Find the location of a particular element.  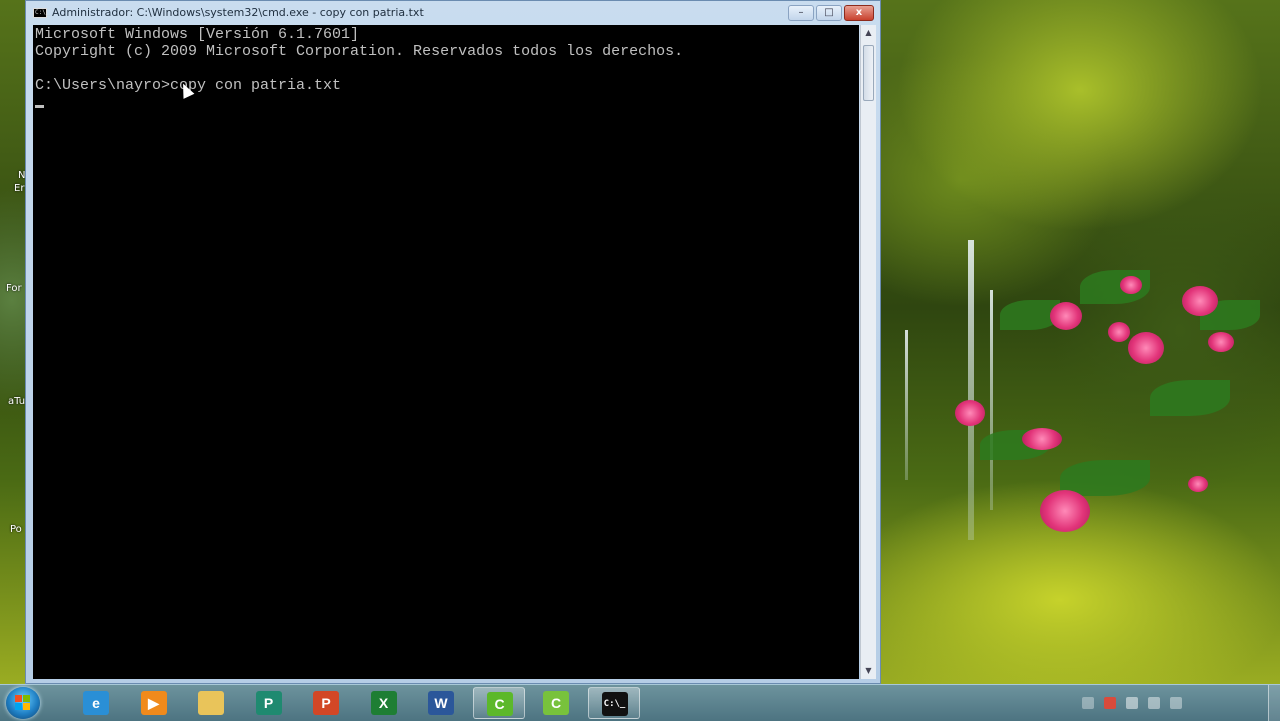

system-tray is located at coordinates (1170, 703).